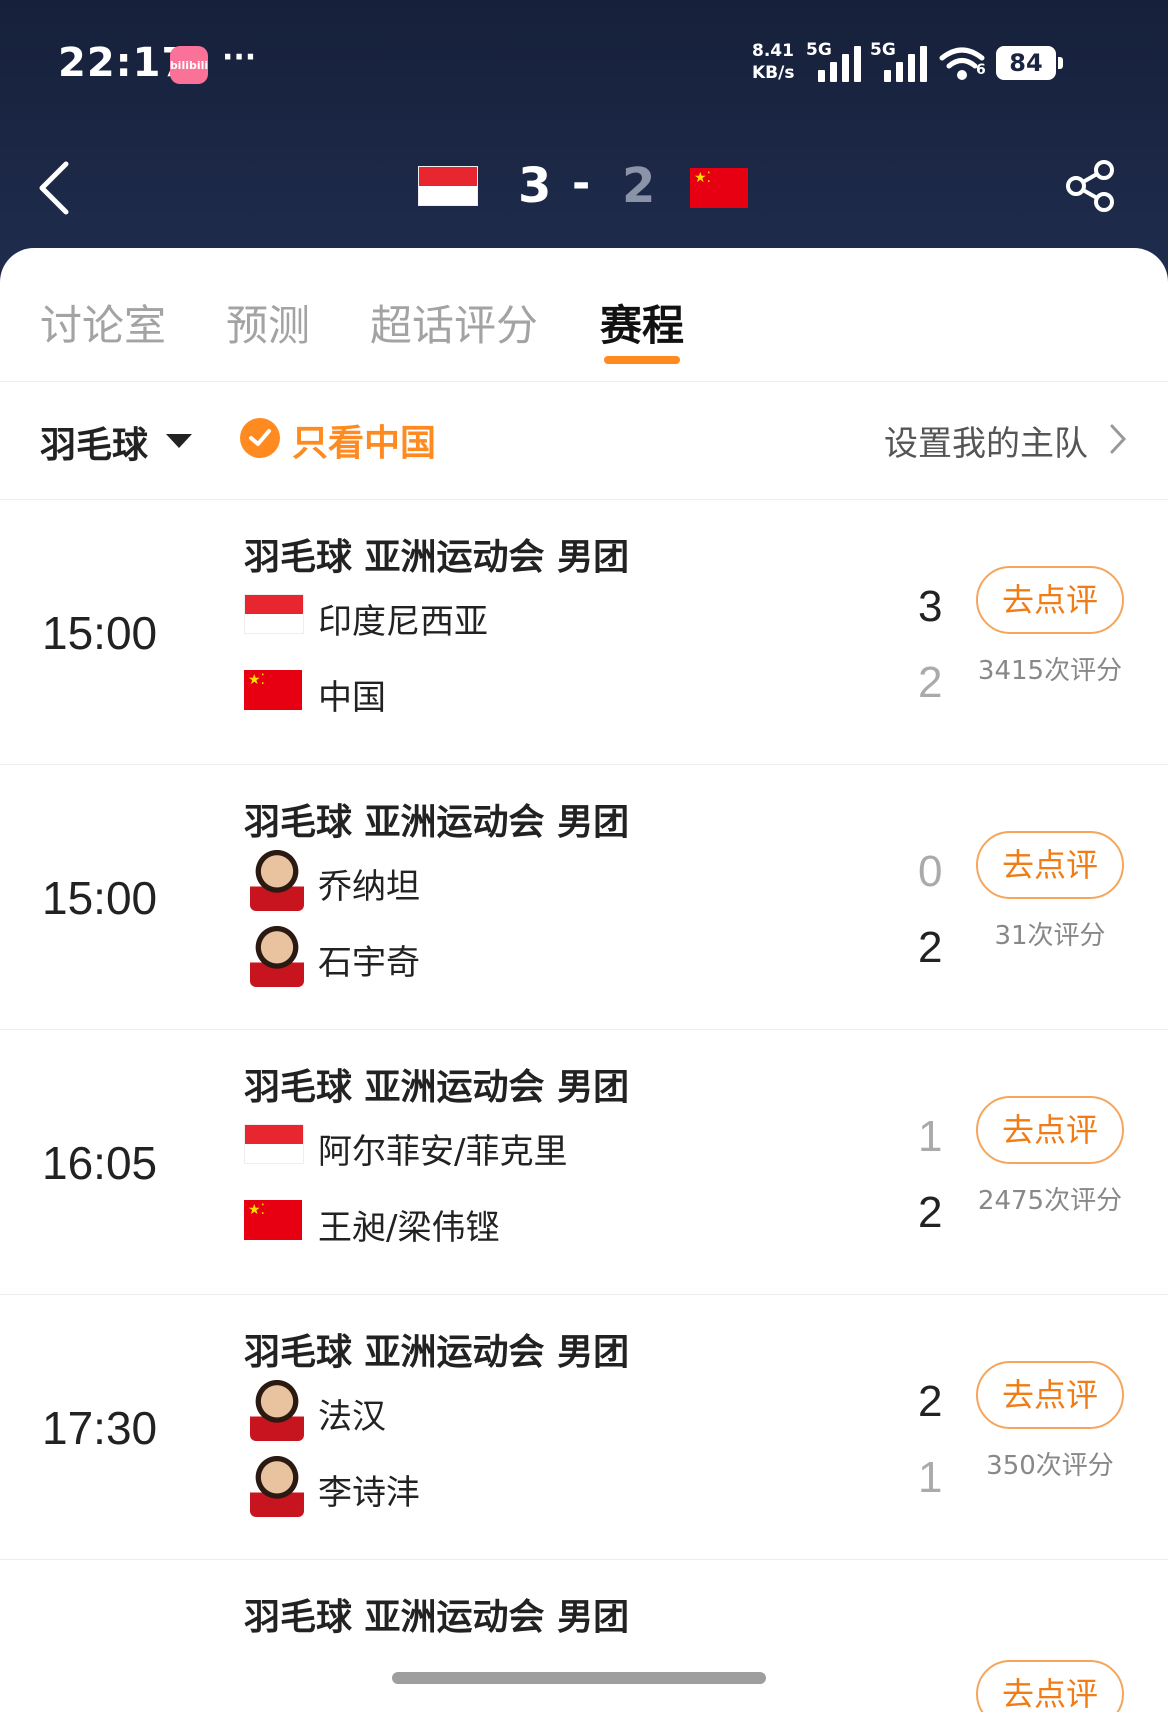 This screenshot has width=1168, height=1712. Describe the element at coordinates (930, 1136) in the screenshot. I see `home-score: 1` at that location.